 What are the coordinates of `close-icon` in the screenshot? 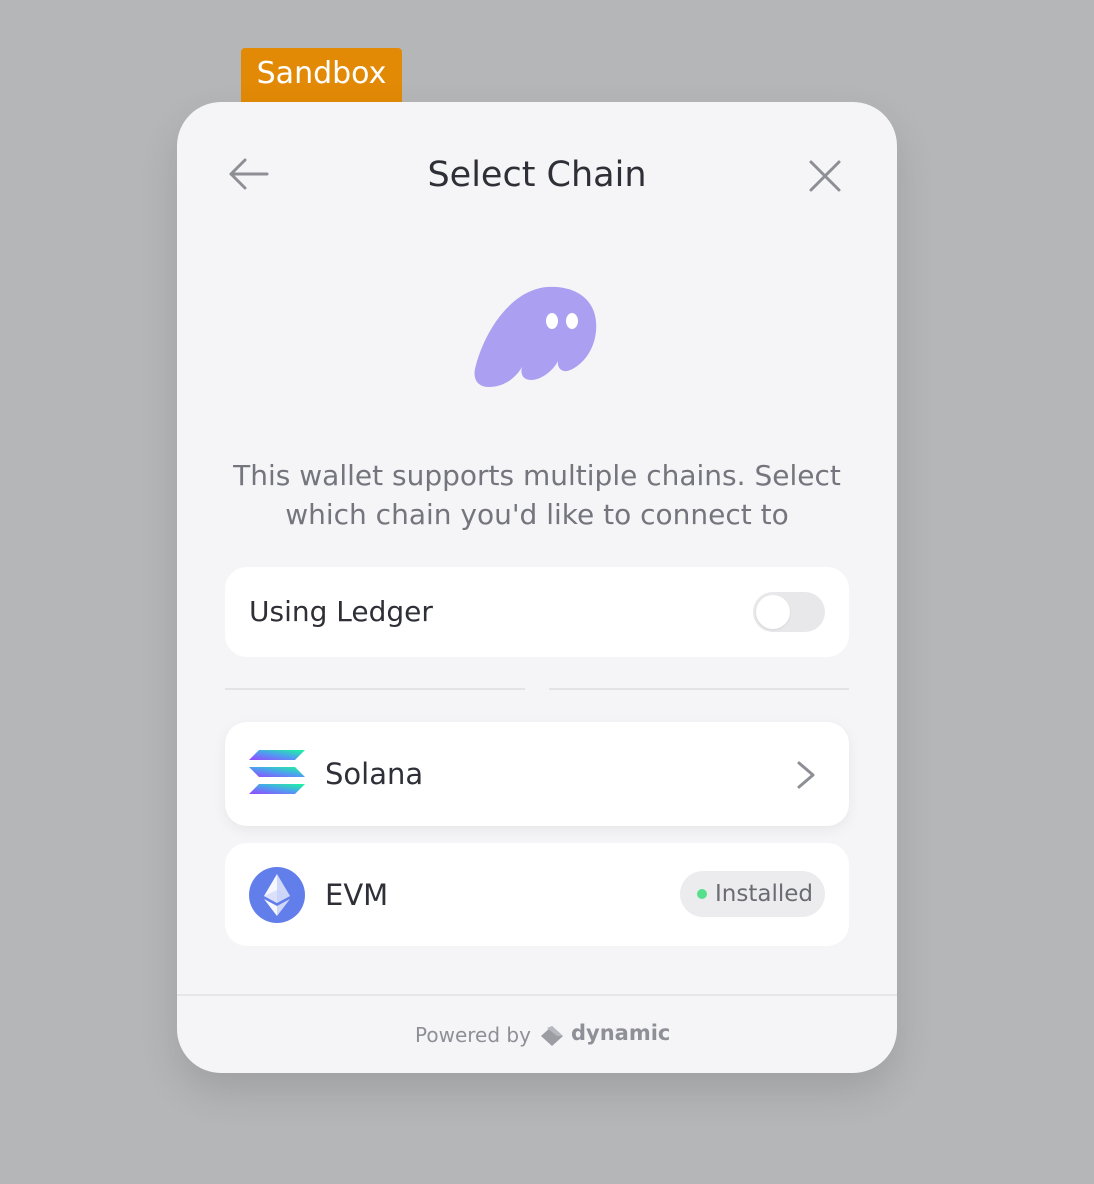 It's located at (825, 176).